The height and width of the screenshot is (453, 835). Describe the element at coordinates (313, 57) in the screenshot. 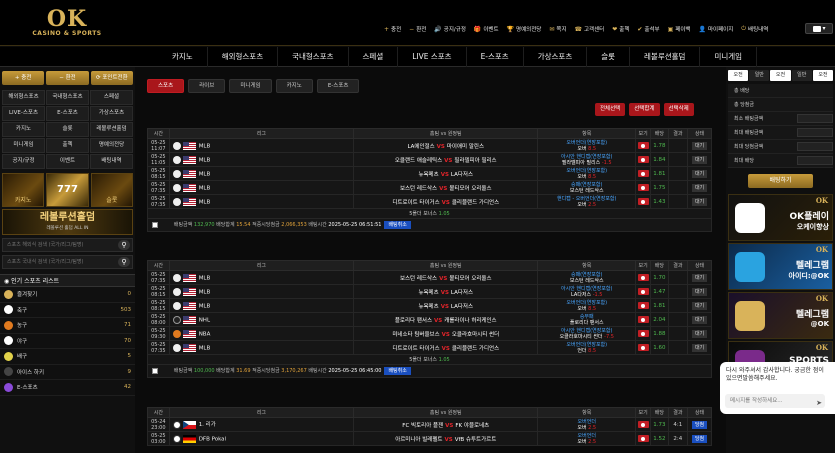

I see `main-nav-item-2: 국내형스포츠` at that location.